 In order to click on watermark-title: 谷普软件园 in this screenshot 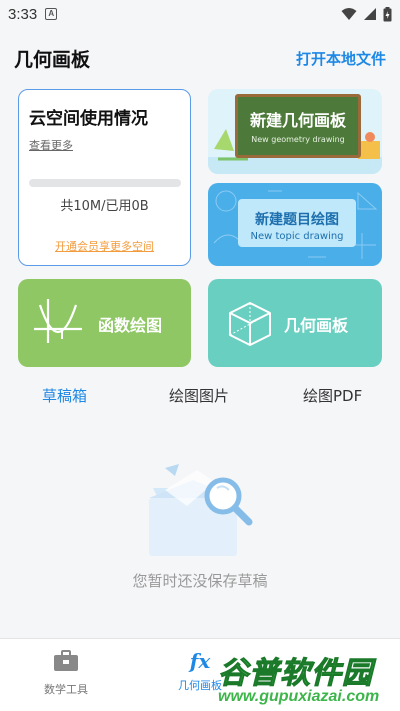, I will do `click(295, 674)`.